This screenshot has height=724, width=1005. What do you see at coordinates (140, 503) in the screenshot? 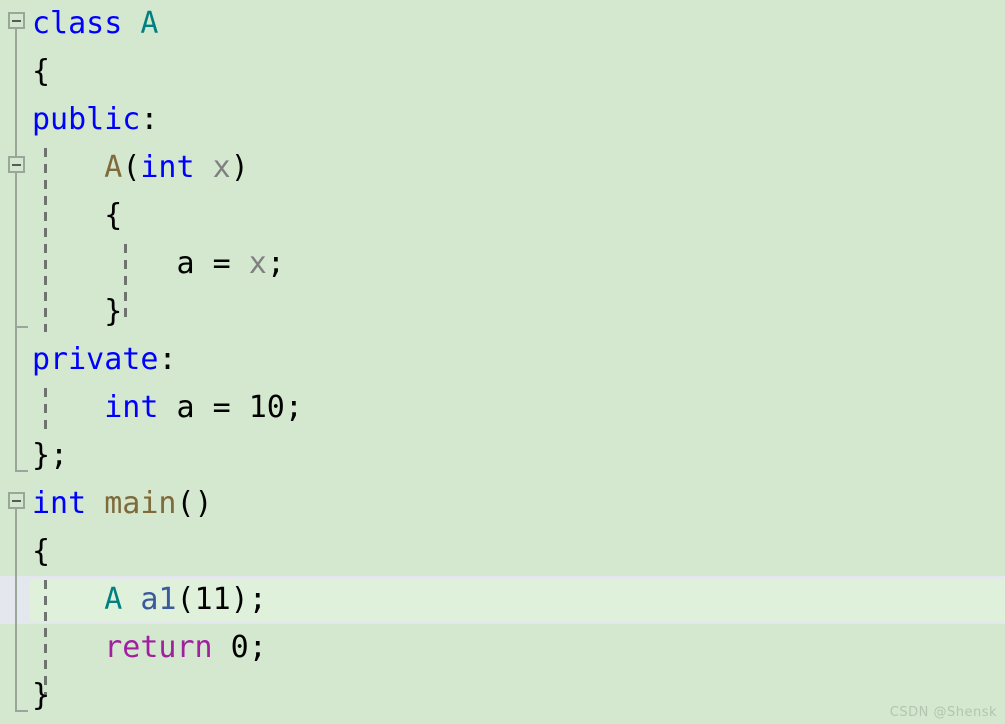
I see `code-token-function: main` at bounding box center [140, 503].